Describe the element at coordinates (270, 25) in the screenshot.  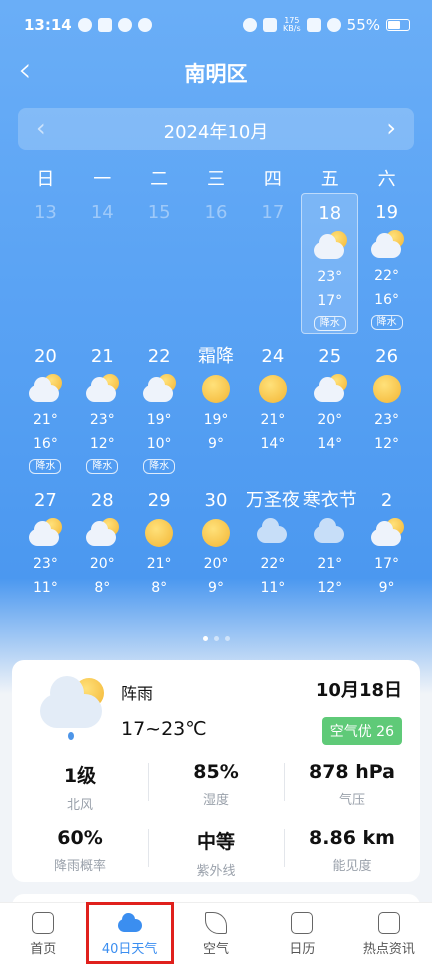
I see `vibrate-icon` at that location.